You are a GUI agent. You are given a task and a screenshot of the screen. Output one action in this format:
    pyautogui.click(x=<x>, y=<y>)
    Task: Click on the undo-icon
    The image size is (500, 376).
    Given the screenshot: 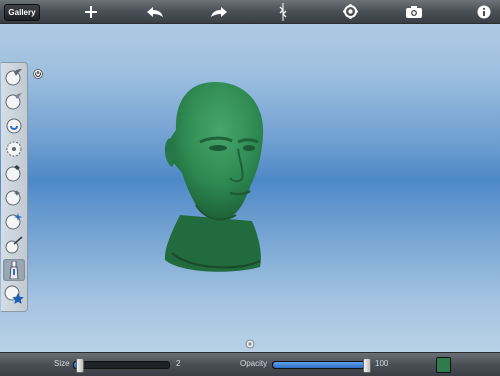 What is the action you would take?
    pyautogui.click(x=155, y=11)
    